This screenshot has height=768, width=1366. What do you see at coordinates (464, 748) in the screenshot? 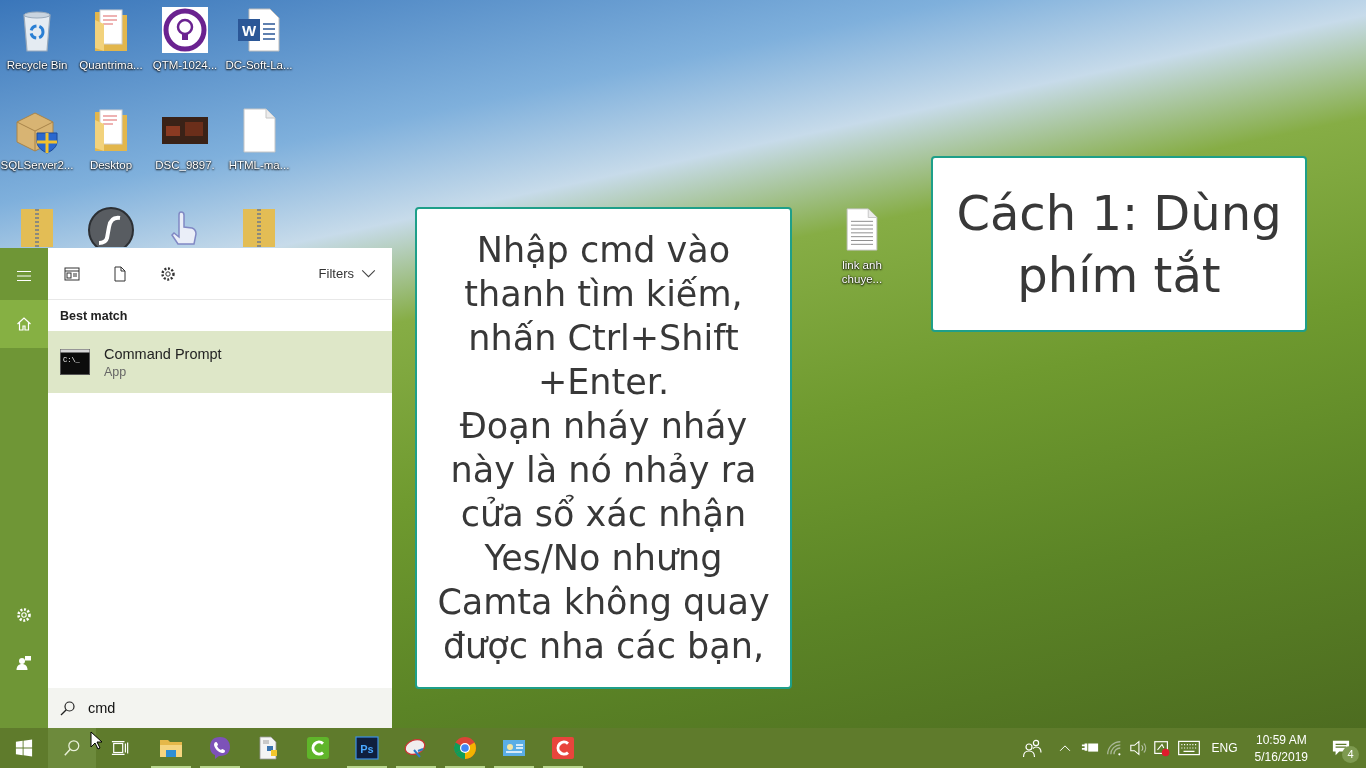
I see `browser-icon` at bounding box center [464, 748].